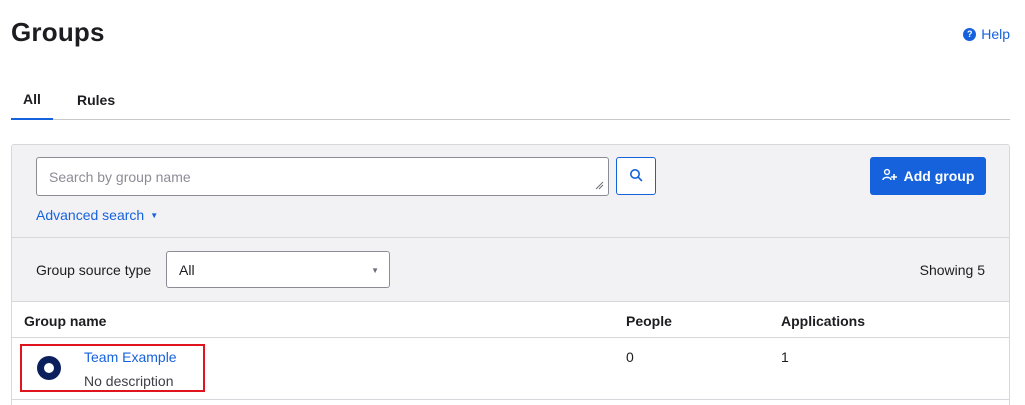 This screenshot has height=405, width=1025. I want to click on tab-rules: Rules, so click(96, 99).